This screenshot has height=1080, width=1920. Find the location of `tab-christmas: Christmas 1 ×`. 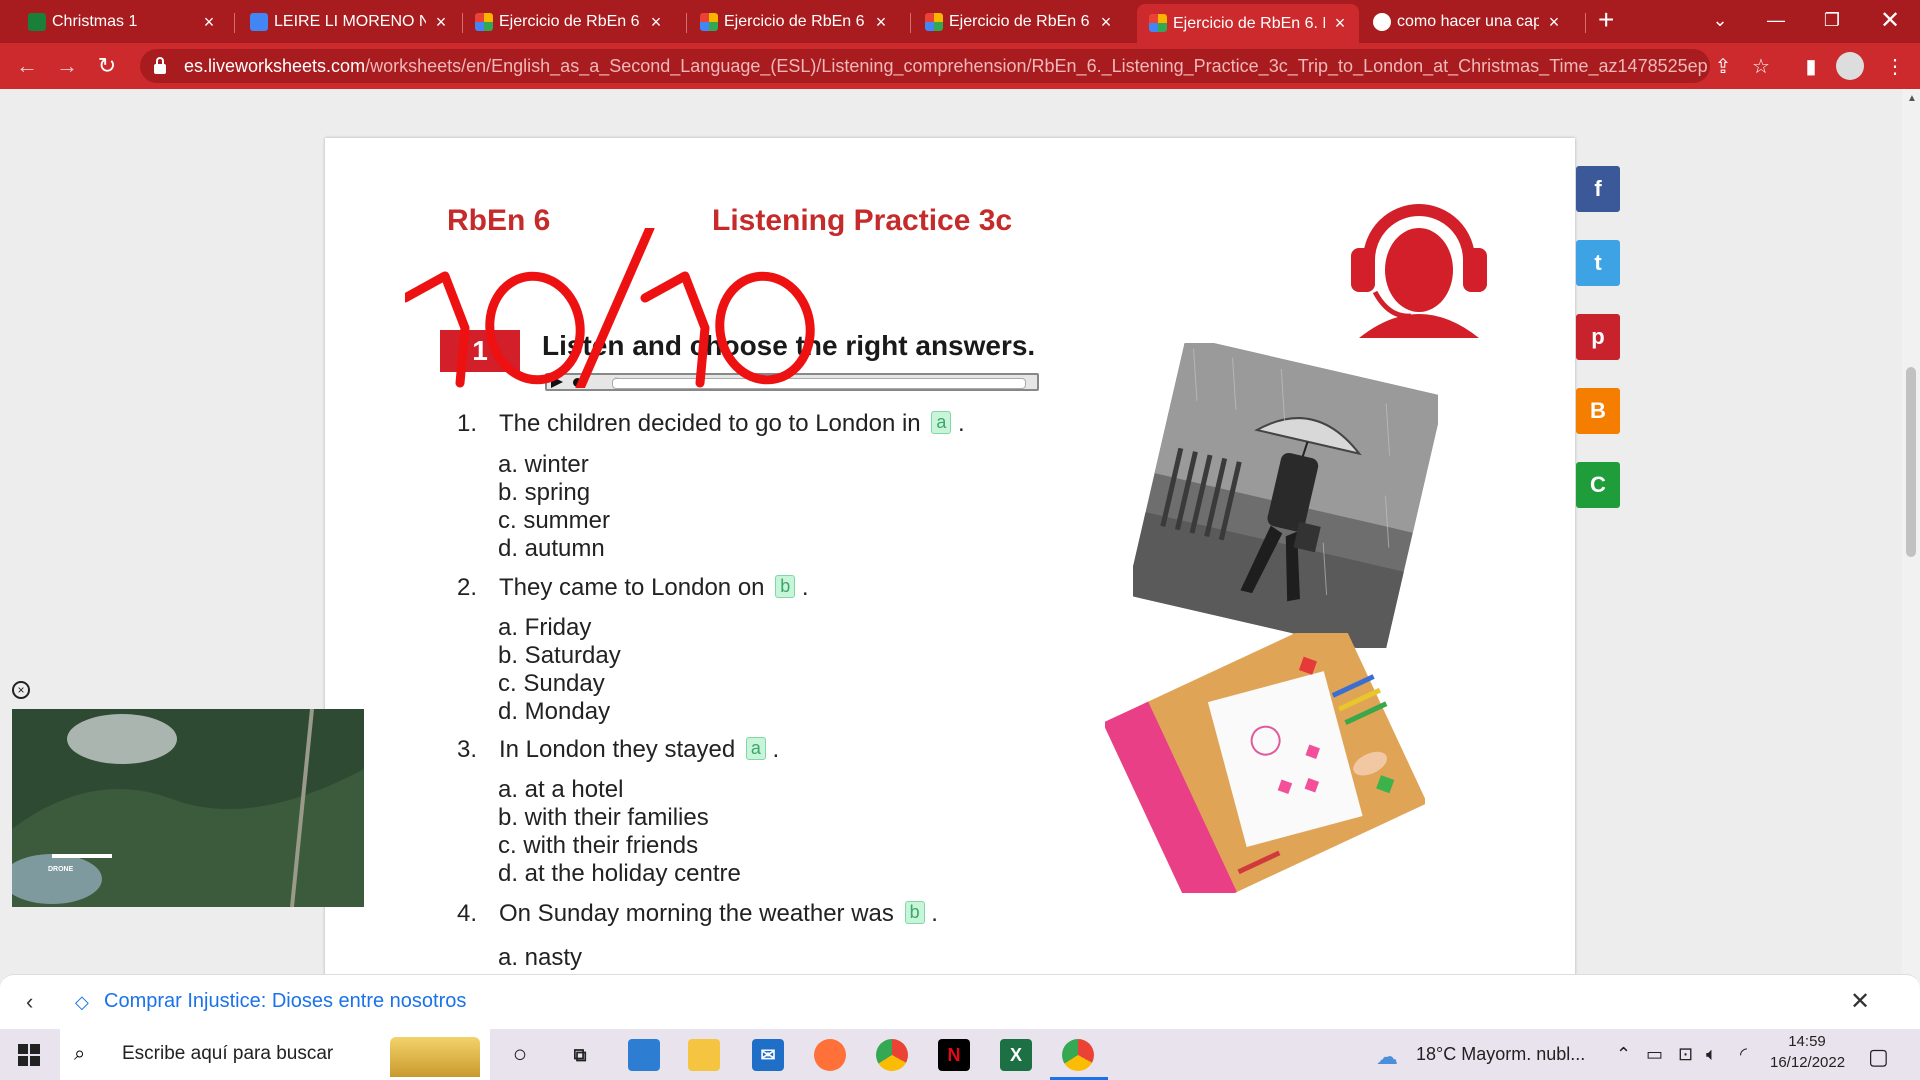

tab-christmas: Christmas 1 × is located at coordinates (128, 22).